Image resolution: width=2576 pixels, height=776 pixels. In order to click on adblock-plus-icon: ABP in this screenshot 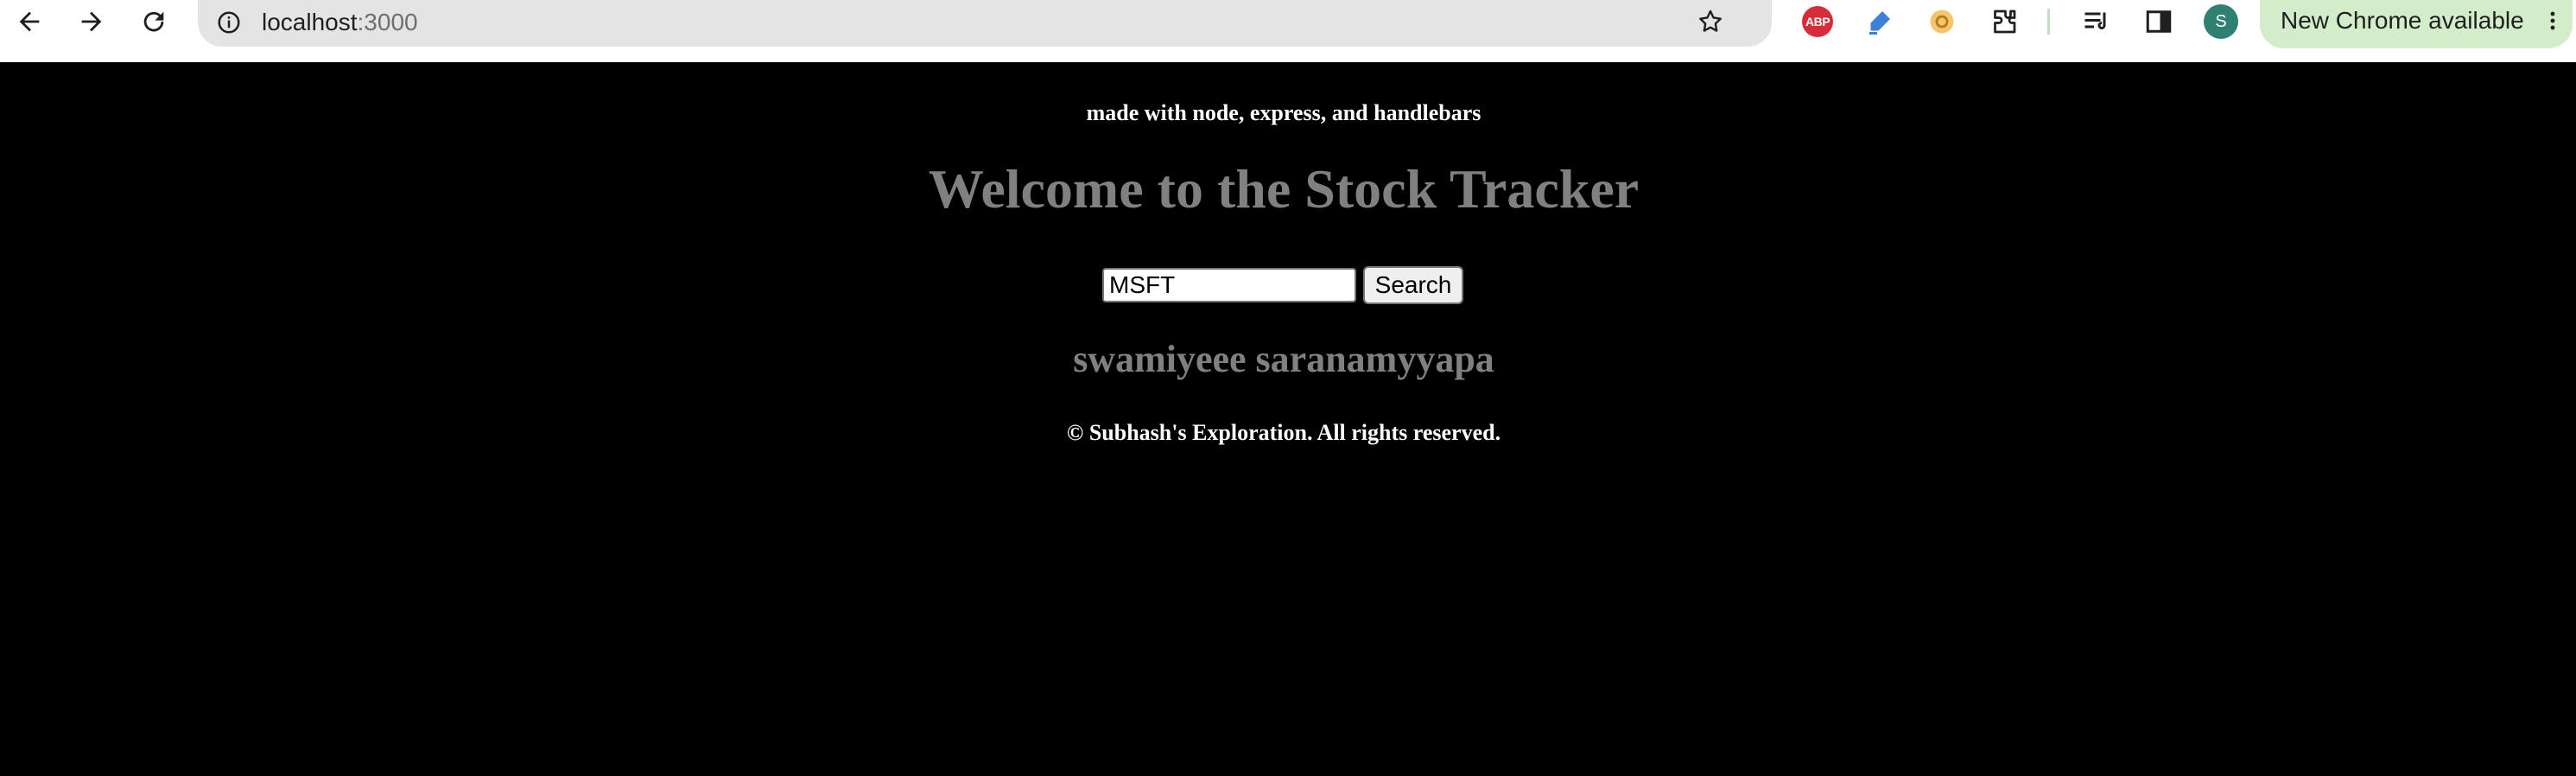, I will do `click(1817, 21)`.